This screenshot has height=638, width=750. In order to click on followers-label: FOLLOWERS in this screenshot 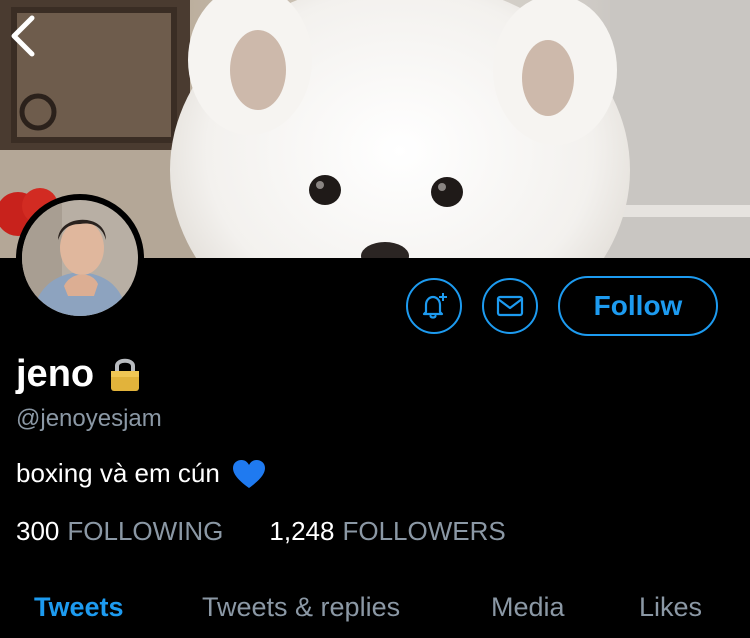, I will do `click(424, 531)`.